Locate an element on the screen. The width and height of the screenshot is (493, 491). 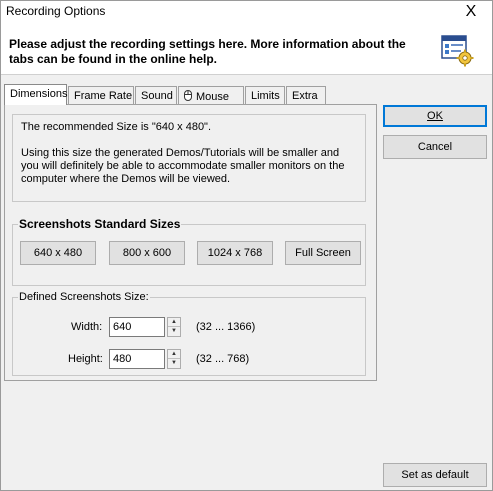
width-label: Width: is located at coordinates (87, 327).